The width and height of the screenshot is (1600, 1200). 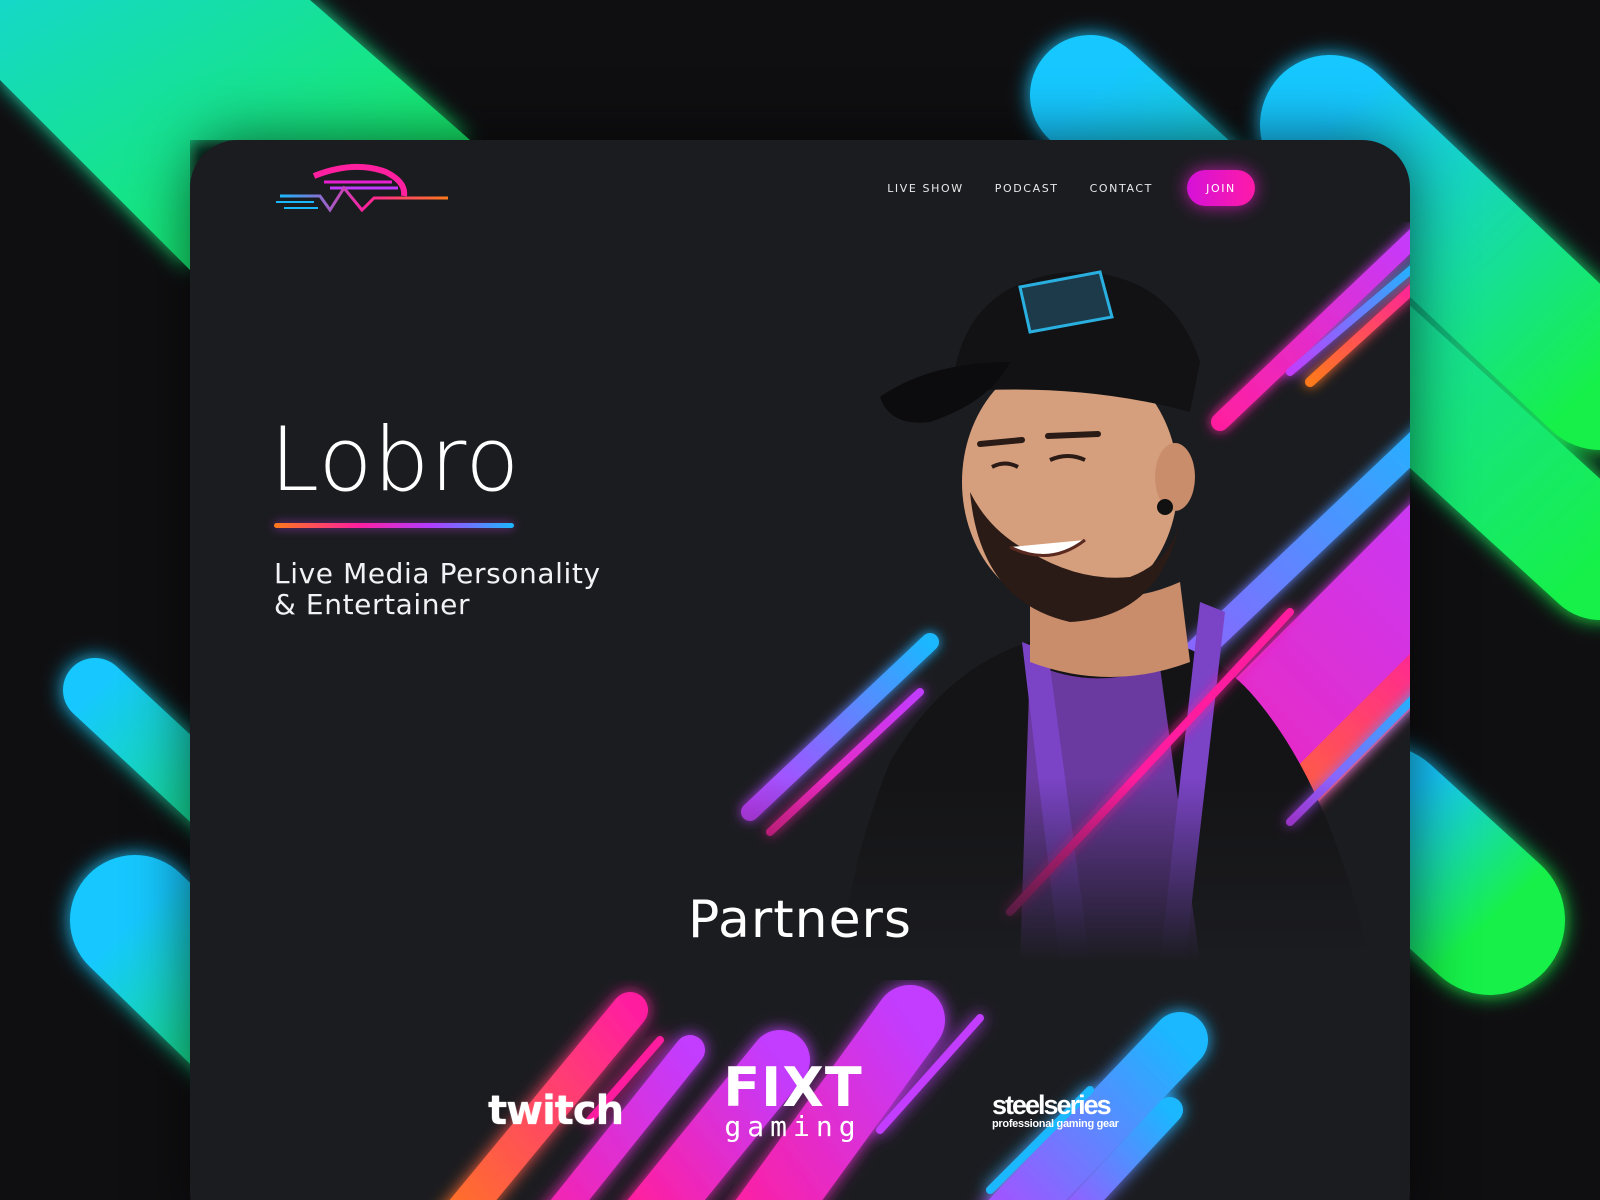 I want to click on helmet-speed-logo-icon, so click(x=361, y=190).